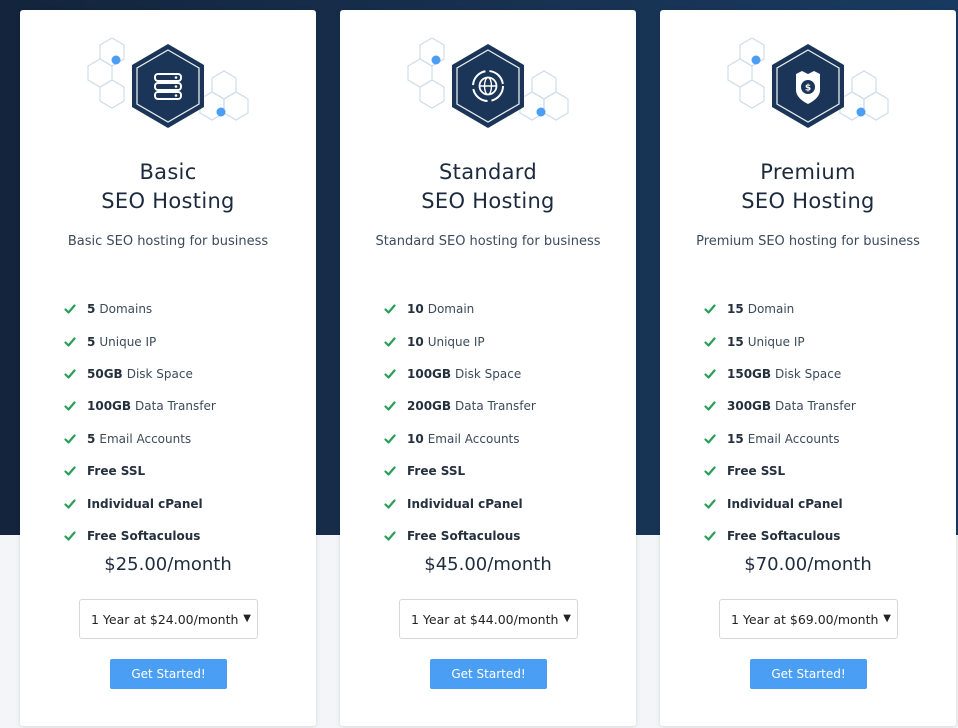 The image size is (958, 728). Describe the element at coordinates (429, 406) in the screenshot. I see `feature-value: 200GB` at that location.